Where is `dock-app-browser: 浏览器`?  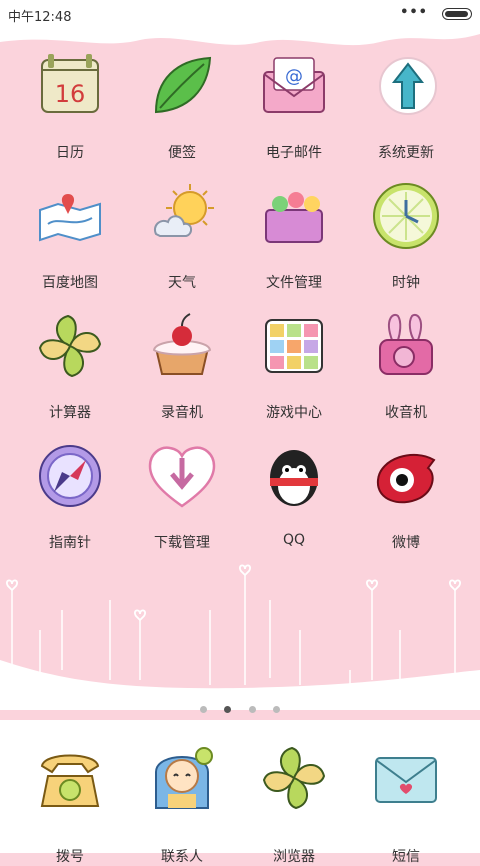 dock-app-browser: 浏览器 is located at coordinates (294, 803).